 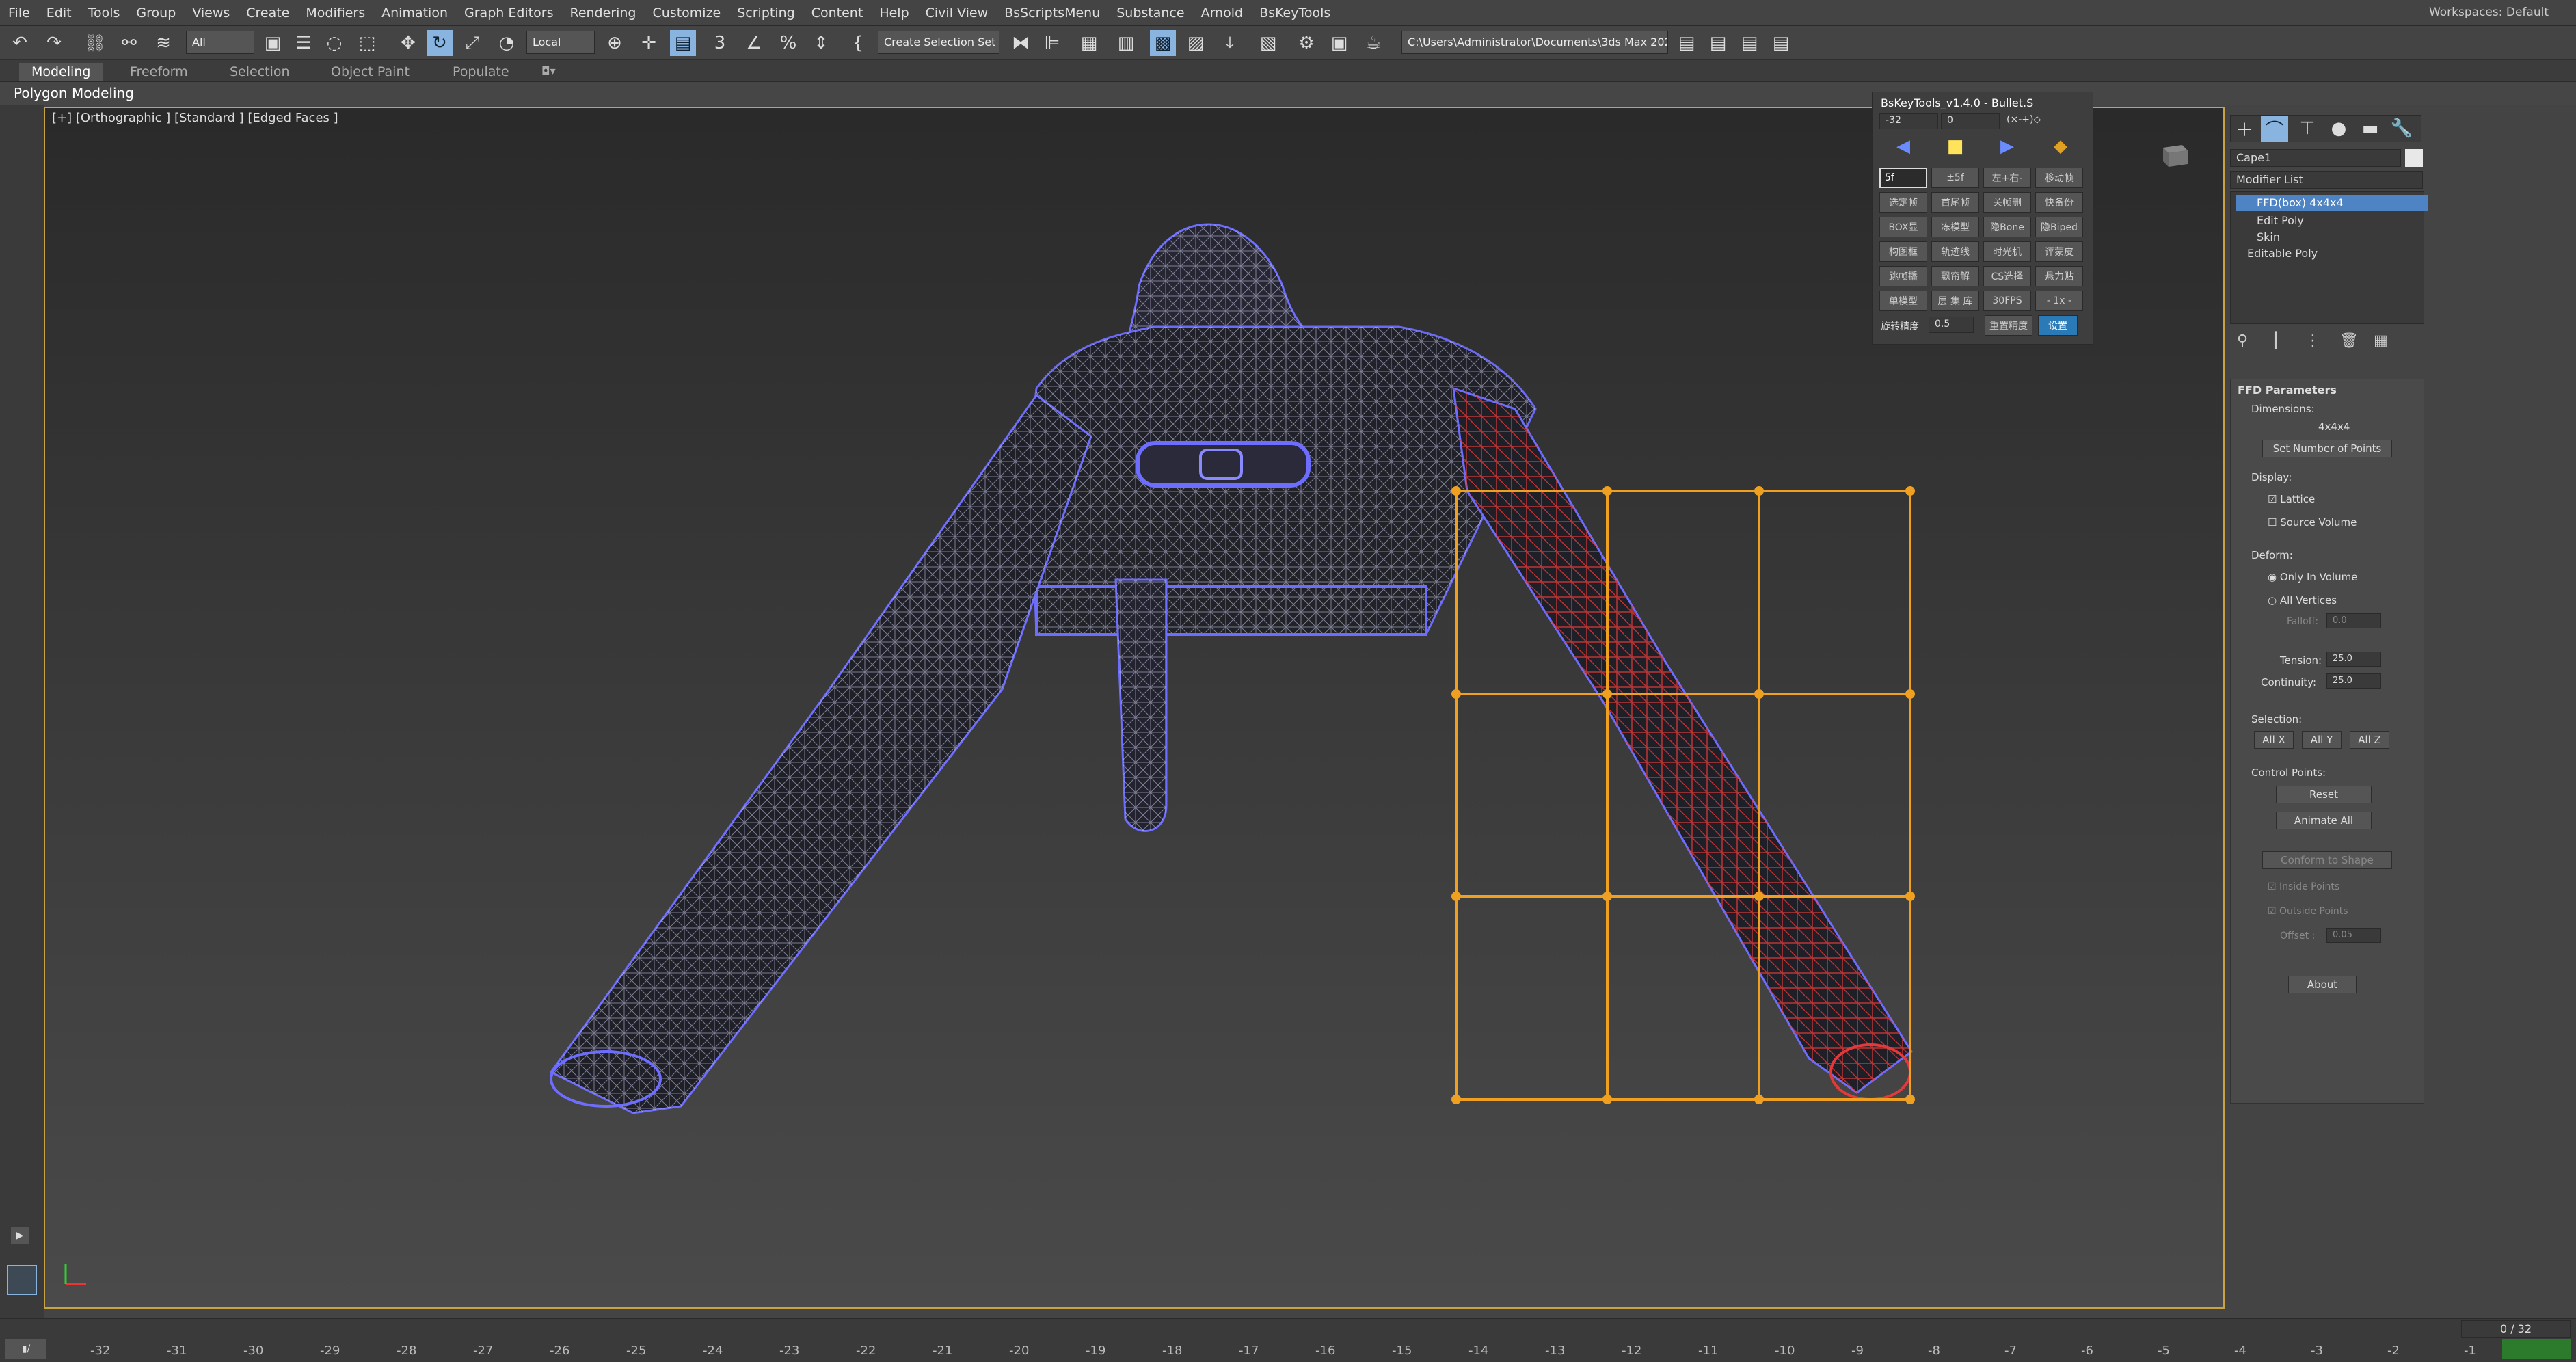 I want to click on select-by-name-icon: ☰, so click(x=304, y=43).